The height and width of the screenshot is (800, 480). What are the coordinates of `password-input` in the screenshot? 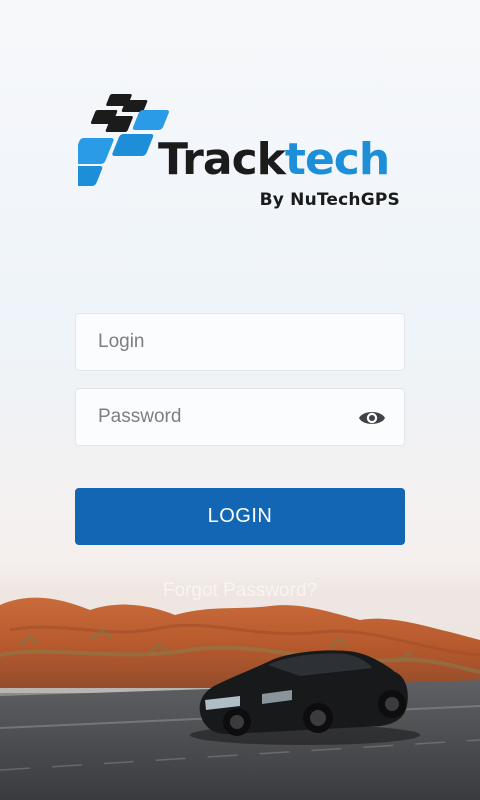 It's located at (240, 417).